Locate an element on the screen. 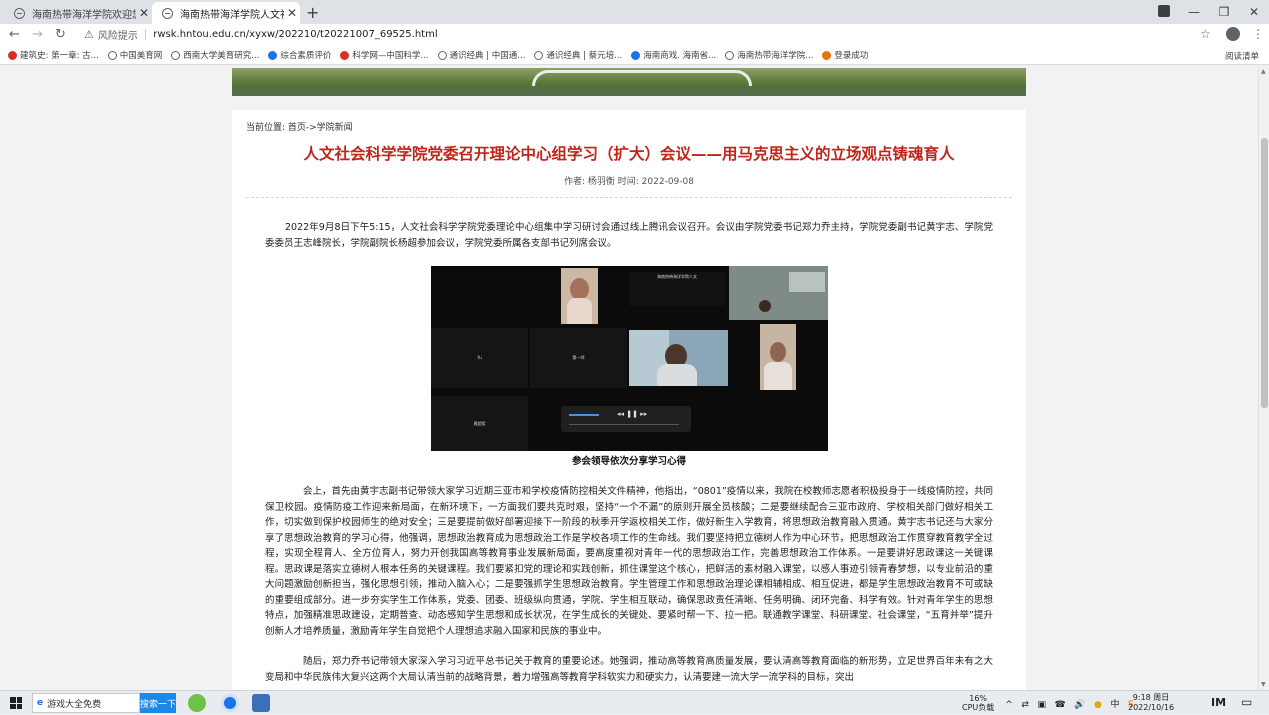 The width and height of the screenshot is (1269, 715). vertical-scrollbar: ▲ ▼ is located at coordinates (1263, 378).